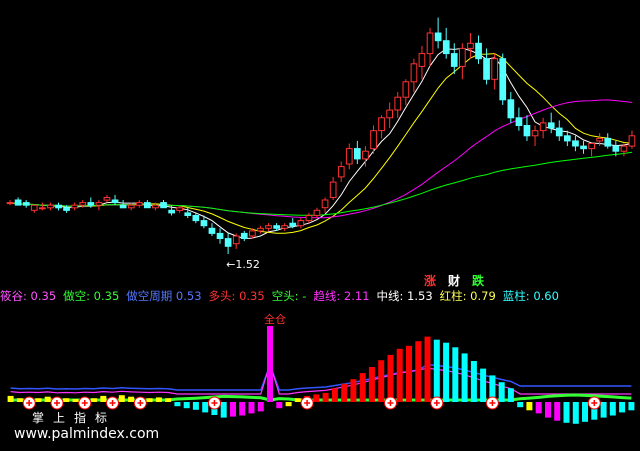 The height and width of the screenshot is (451, 640). Describe the element at coordinates (164, 296) in the screenshot. I see `legend-item: 做空周期 0.53` at that location.